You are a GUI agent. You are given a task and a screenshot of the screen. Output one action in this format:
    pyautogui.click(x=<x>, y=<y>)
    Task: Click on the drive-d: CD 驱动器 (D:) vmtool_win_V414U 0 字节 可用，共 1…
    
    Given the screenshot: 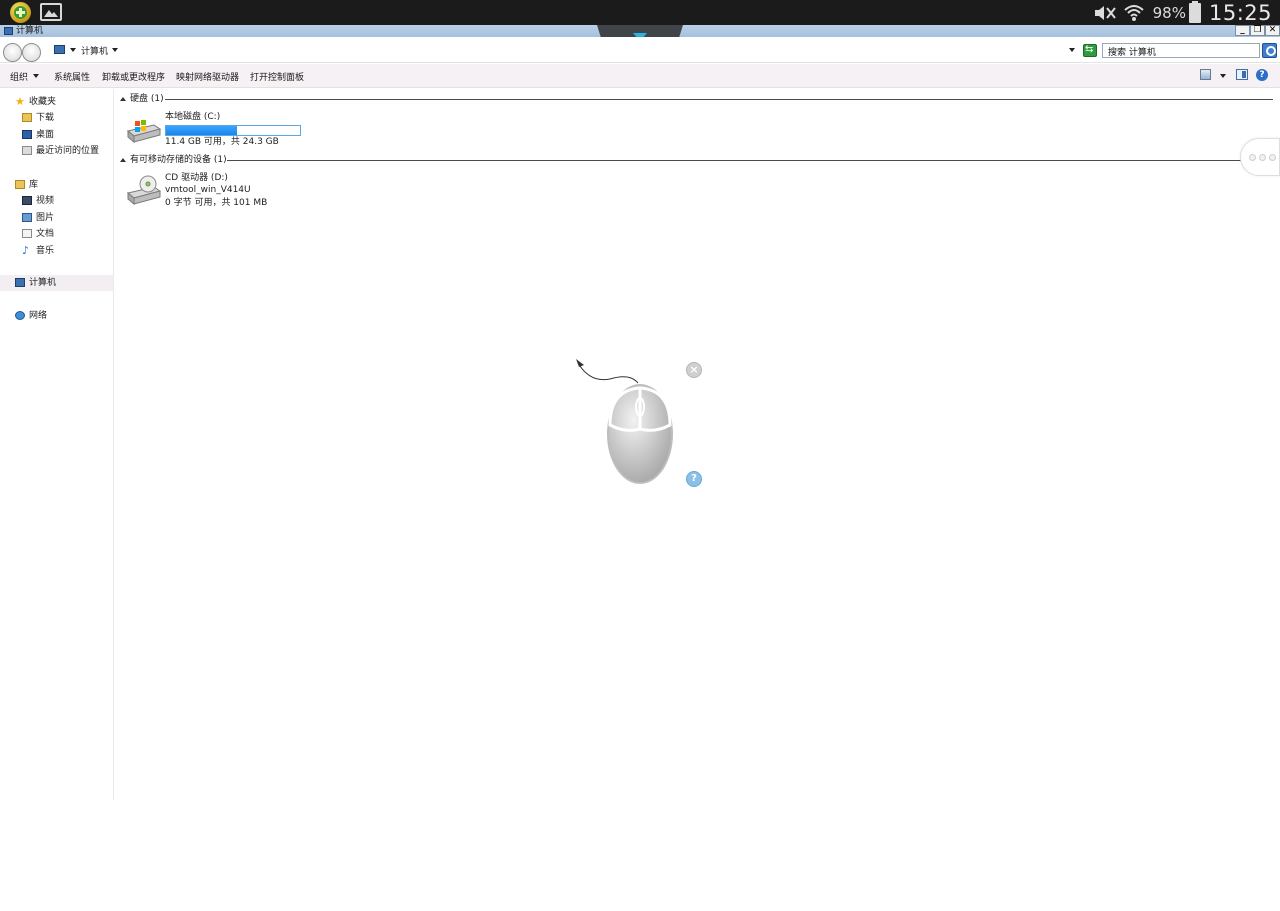 What is the action you would take?
    pyautogui.click(x=265, y=192)
    